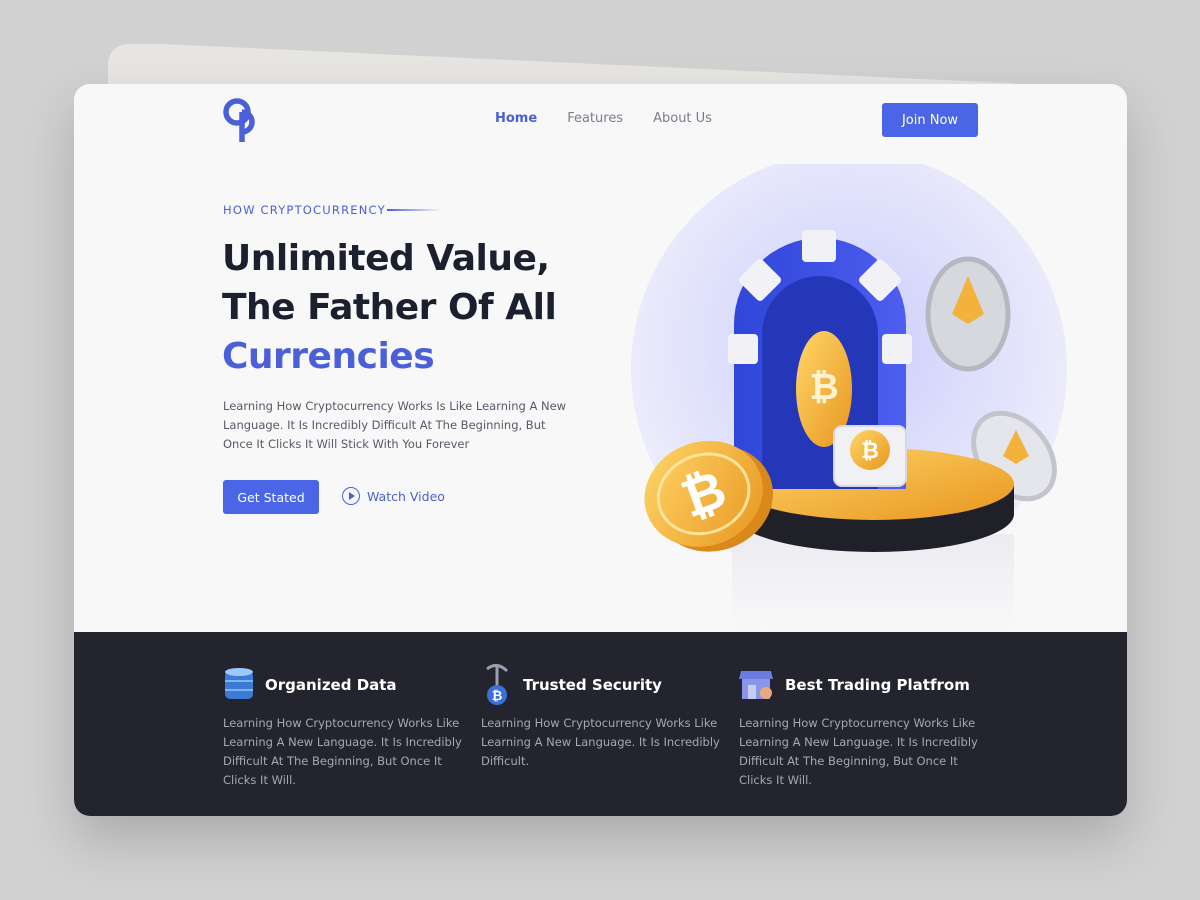 Image resolution: width=1200 pixels, height=900 pixels. I want to click on nav-about-us: About Us, so click(682, 118).